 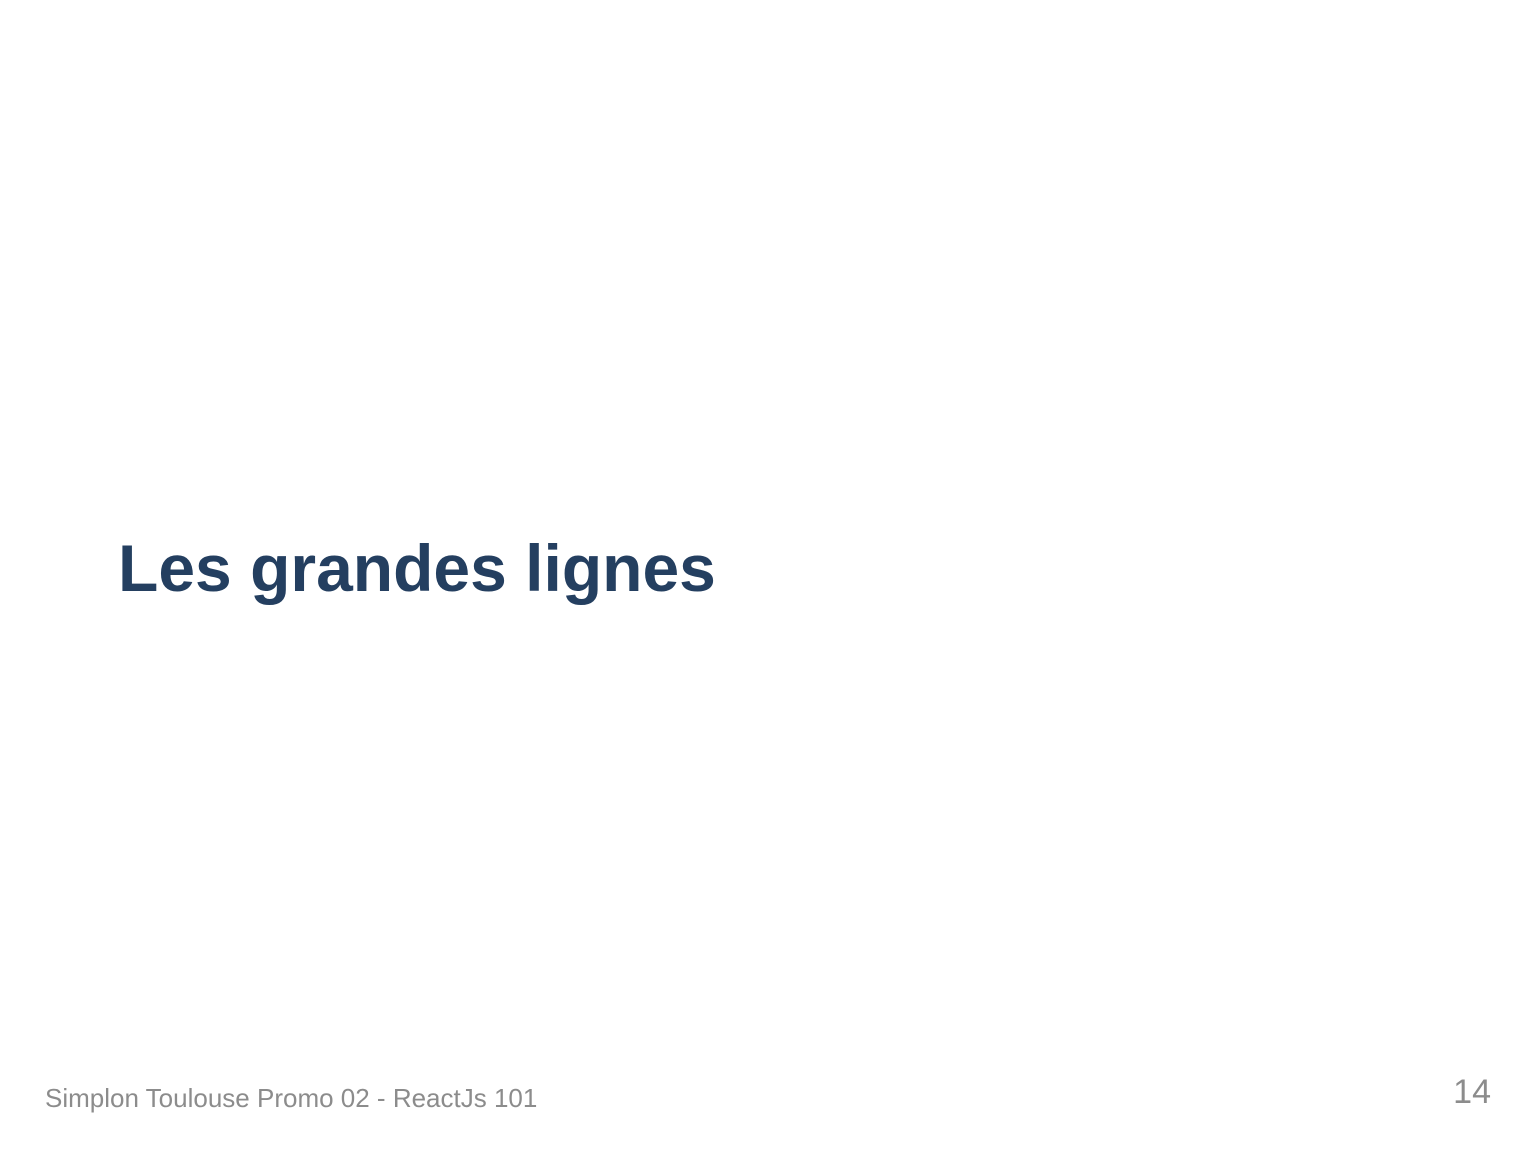 I want to click on page-number: 14, so click(x=1472, y=1092).